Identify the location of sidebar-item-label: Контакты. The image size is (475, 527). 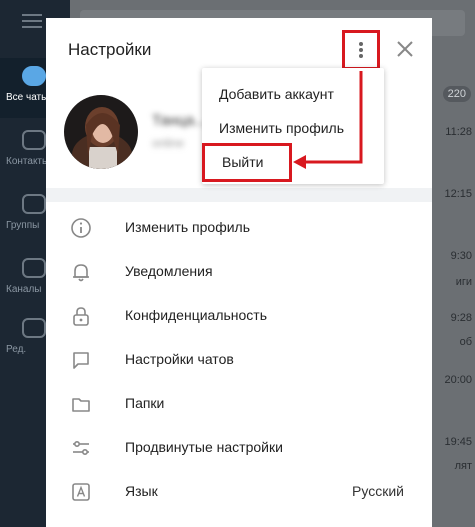
(28, 161).